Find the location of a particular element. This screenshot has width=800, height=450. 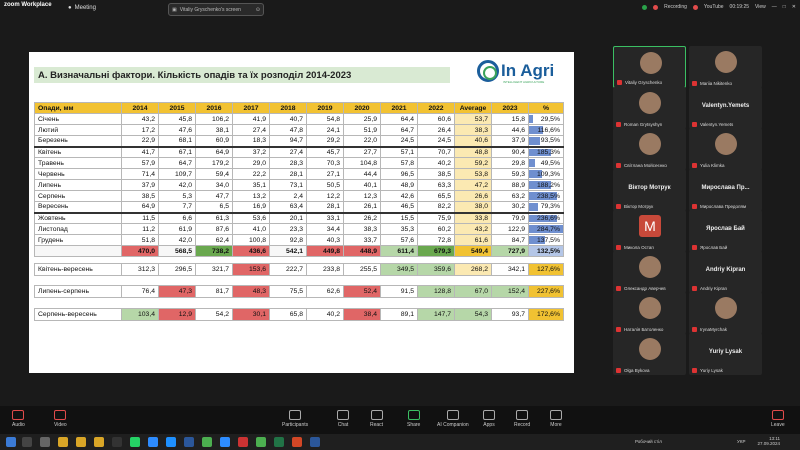

month-label: Червень is located at coordinates (78, 174).